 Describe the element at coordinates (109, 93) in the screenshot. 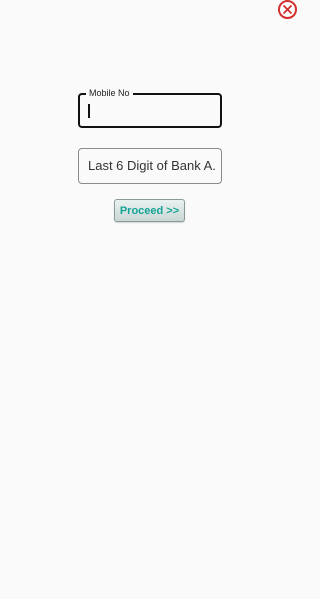

I see `mobile-no-label: Mobile No` at that location.